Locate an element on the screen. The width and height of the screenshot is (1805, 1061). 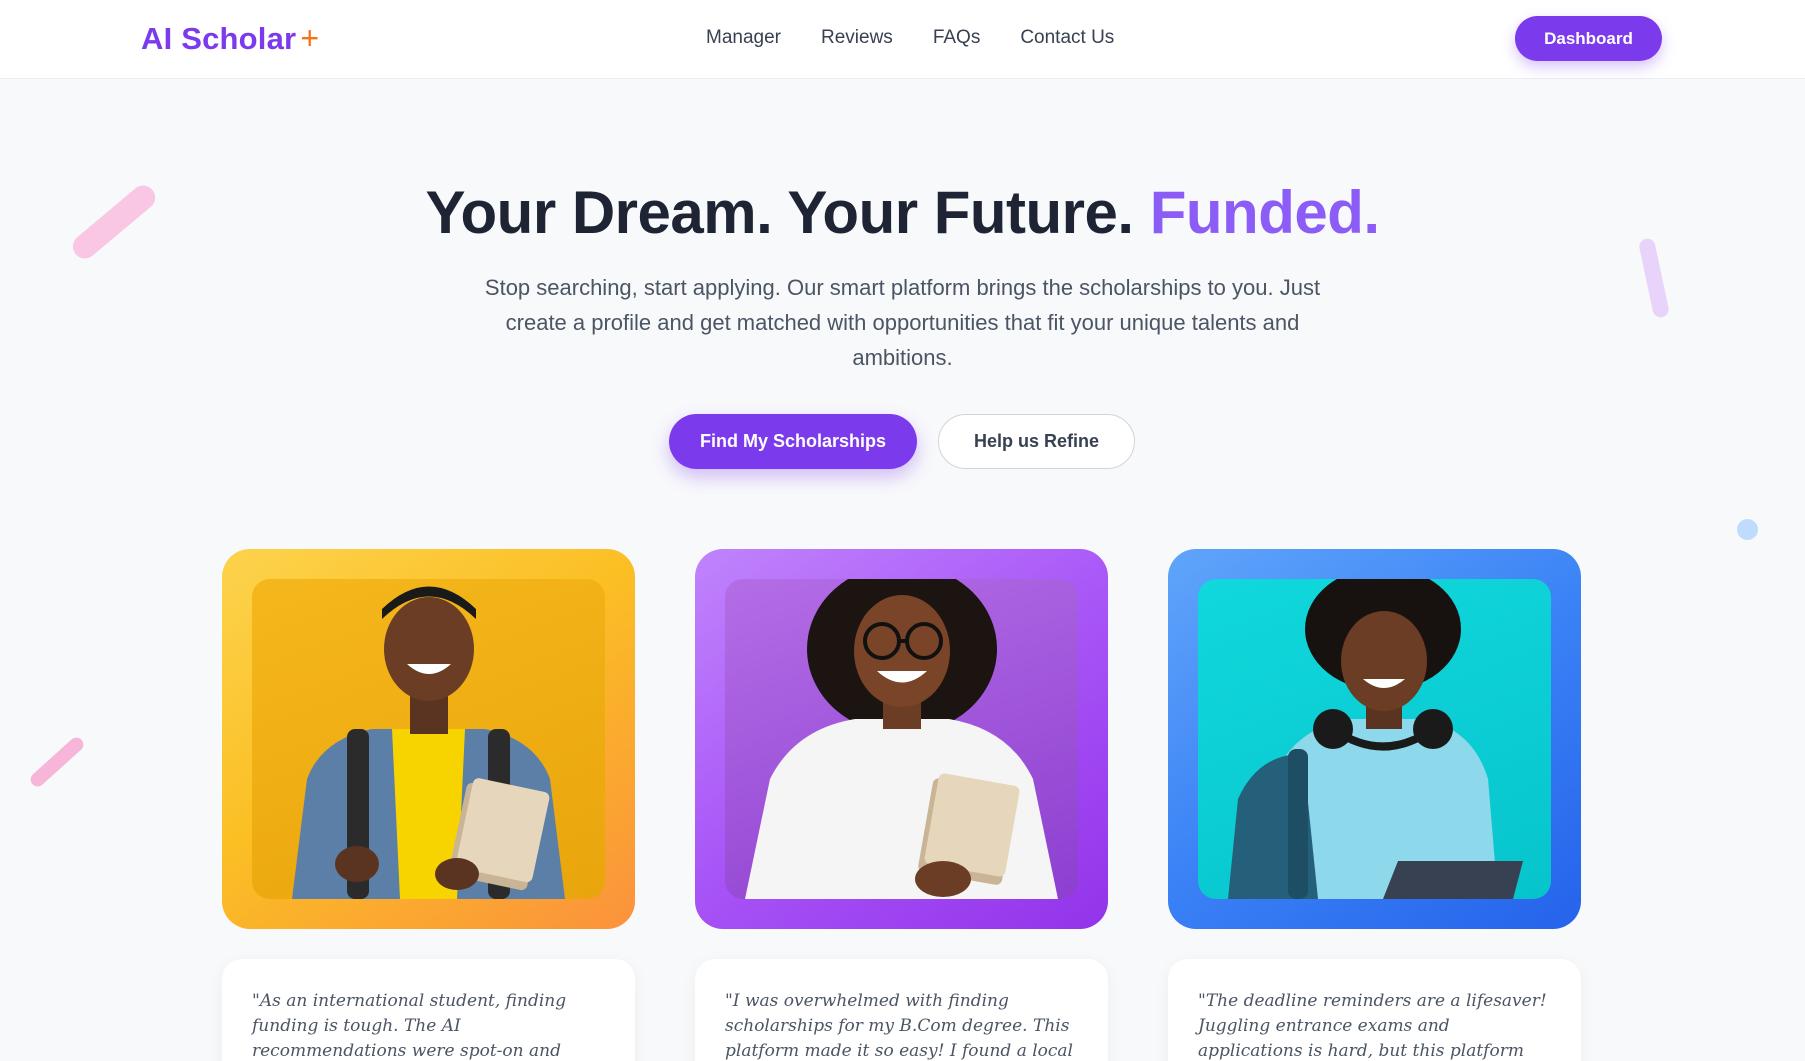
help-refine-button: Help us Refine is located at coordinates (1036, 441).